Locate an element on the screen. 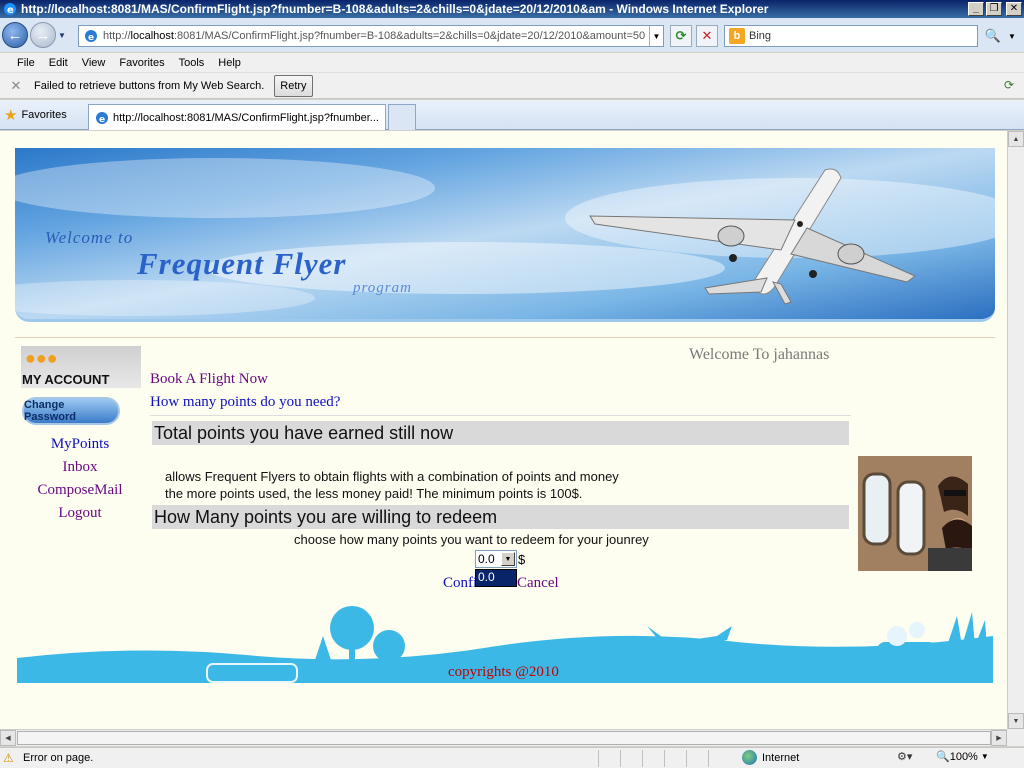  page-favicon-icon: e is located at coordinates (91, 36).